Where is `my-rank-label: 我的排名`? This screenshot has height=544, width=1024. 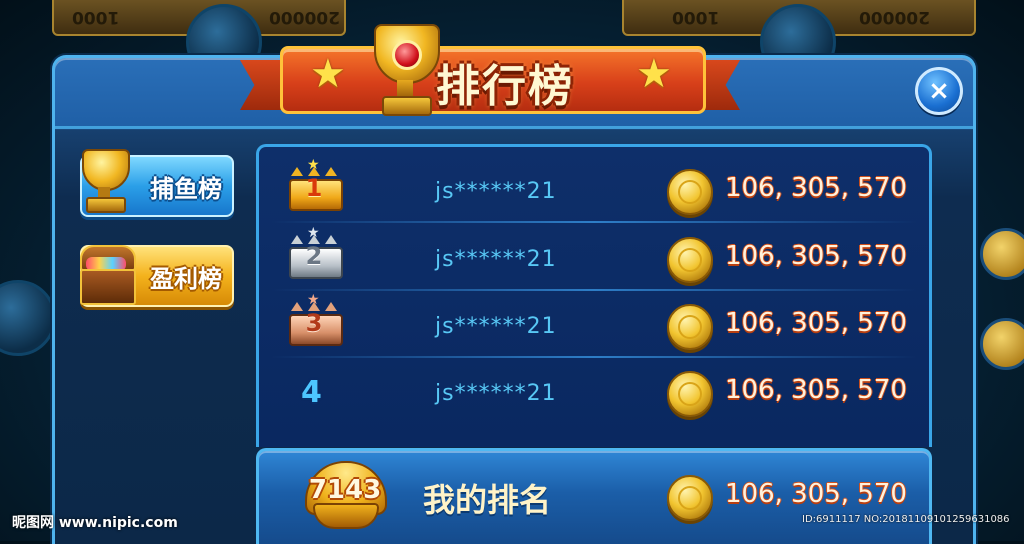 my-rank-label: 我的排名 is located at coordinates (487, 500).